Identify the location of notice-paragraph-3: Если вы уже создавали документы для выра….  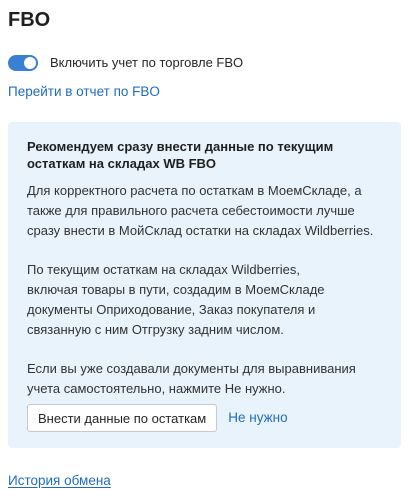
(191, 378).